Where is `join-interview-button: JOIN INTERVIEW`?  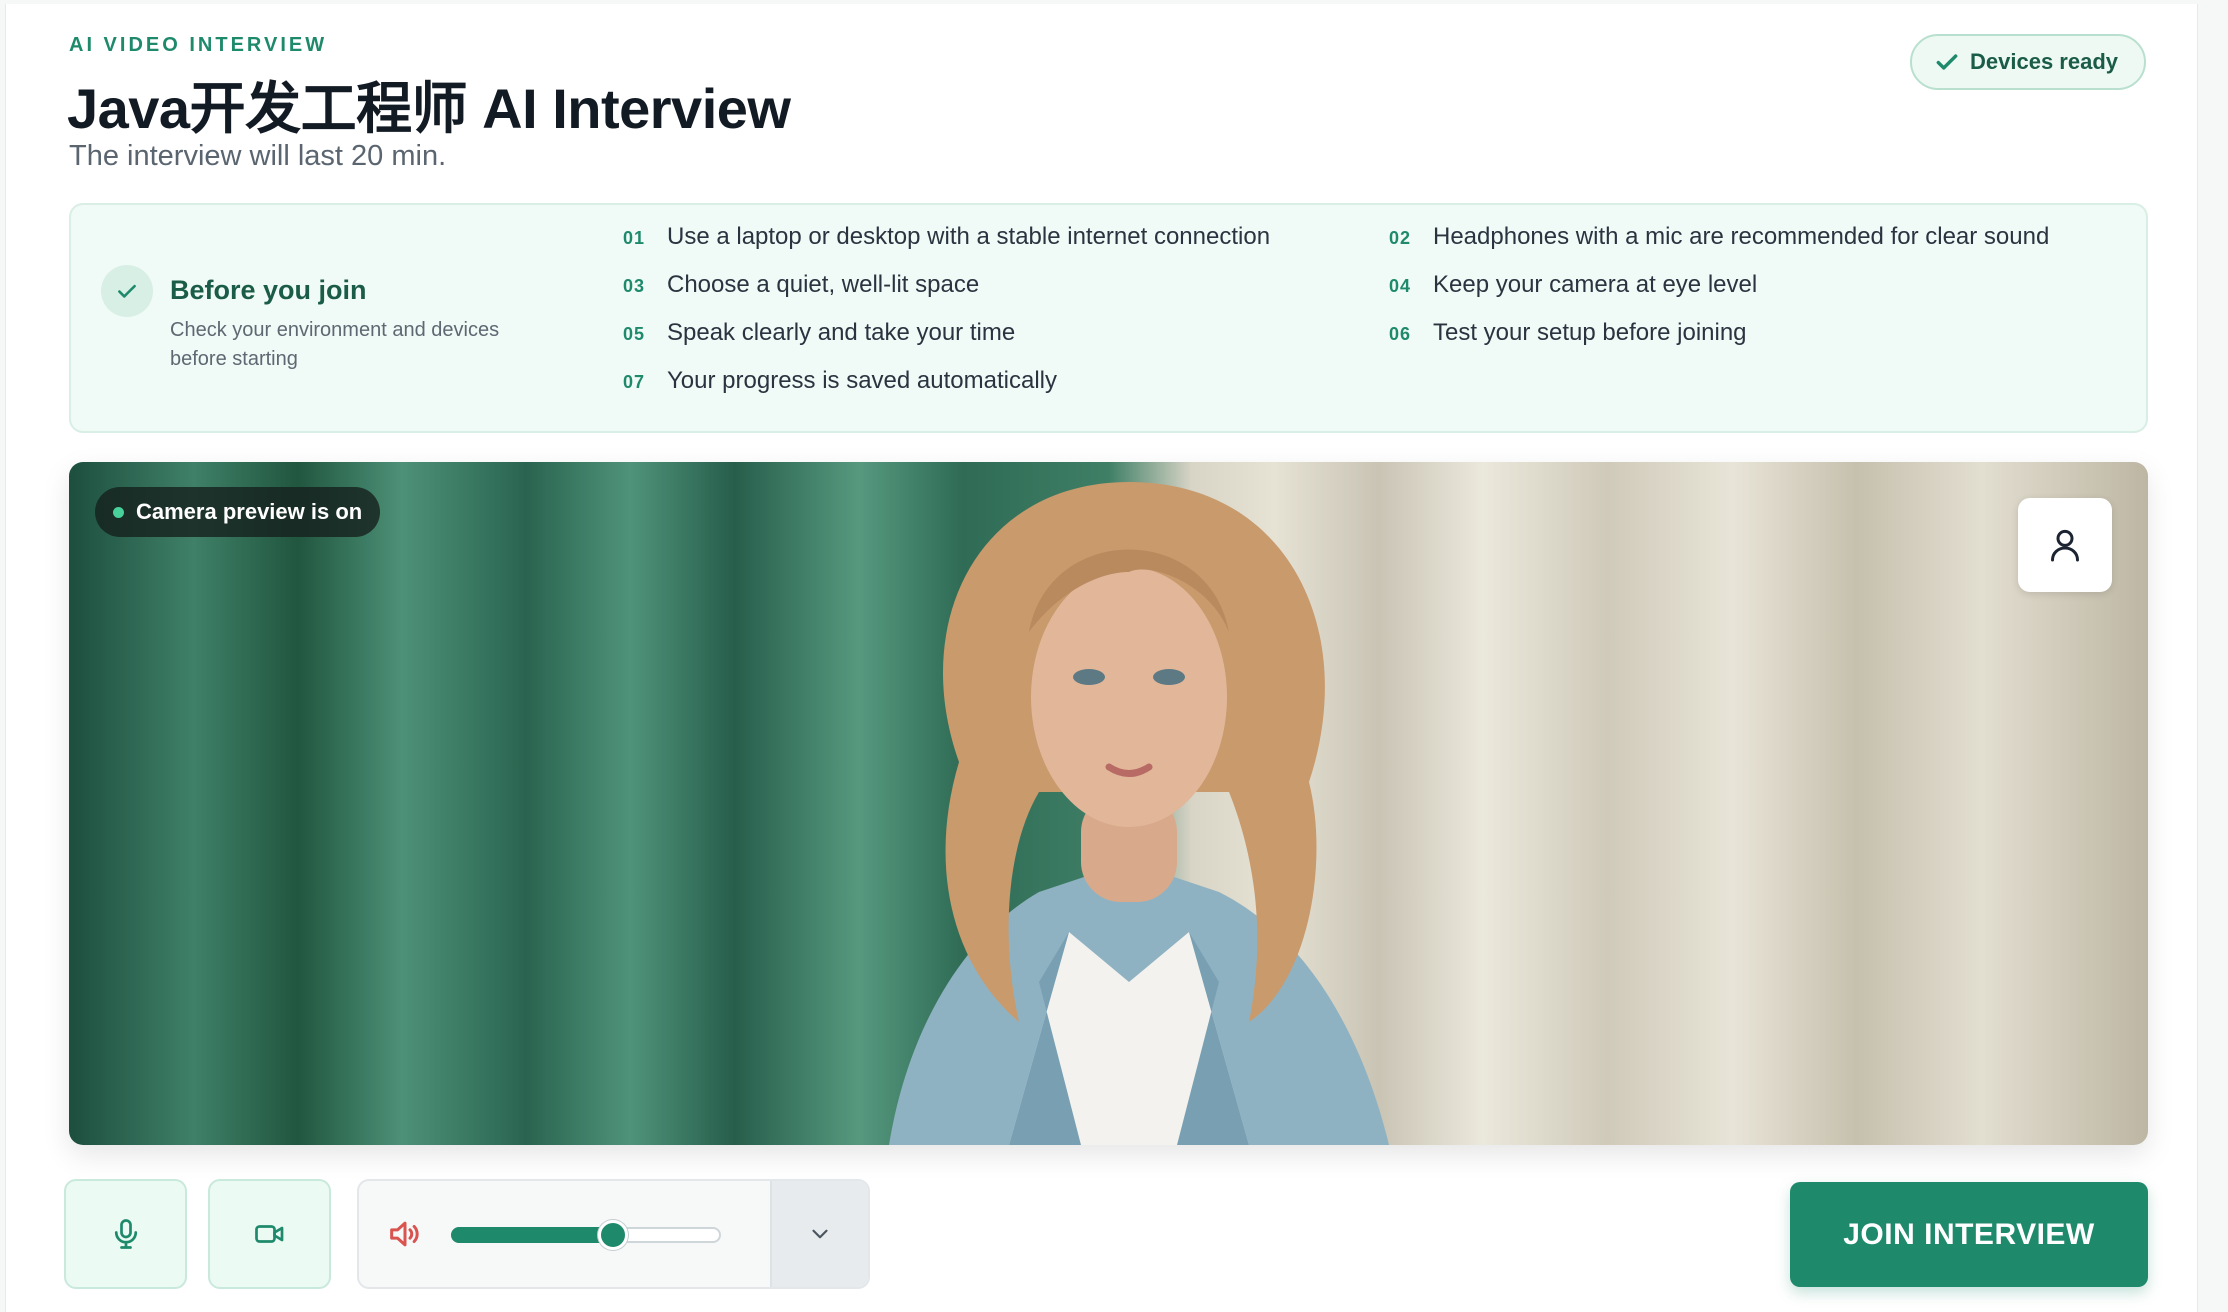
join-interview-button: JOIN INTERVIEW is located at coordinates (1969, 1234).